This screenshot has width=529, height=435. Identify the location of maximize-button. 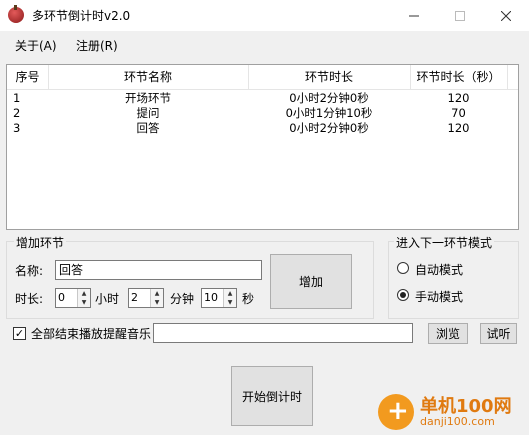
(460, 15).